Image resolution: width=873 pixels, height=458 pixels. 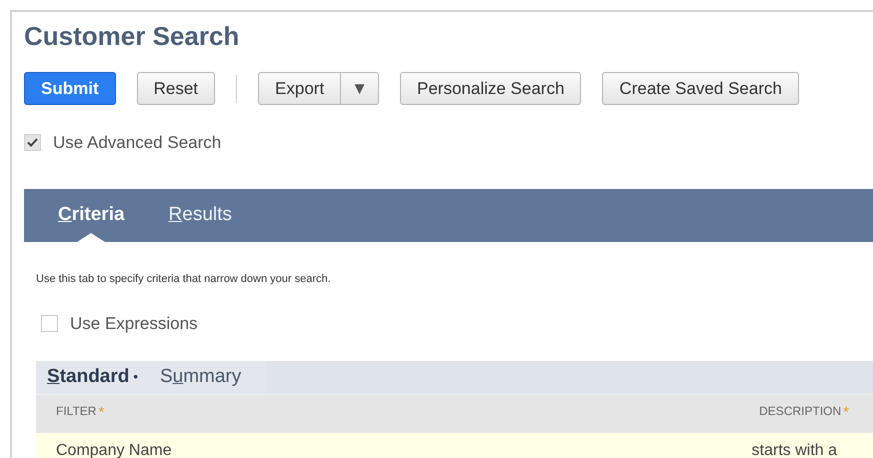 I want to click on checkbox-label: Use Expressions, so click(x=134, y=324).